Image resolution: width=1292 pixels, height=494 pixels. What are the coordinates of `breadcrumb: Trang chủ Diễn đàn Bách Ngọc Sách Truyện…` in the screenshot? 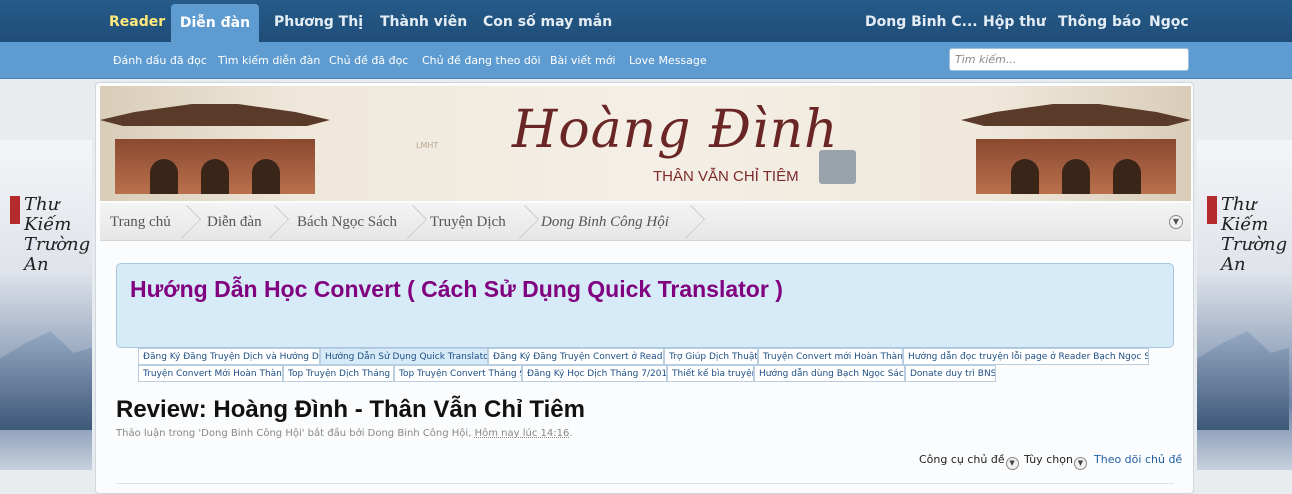 It's located at (645, 222).